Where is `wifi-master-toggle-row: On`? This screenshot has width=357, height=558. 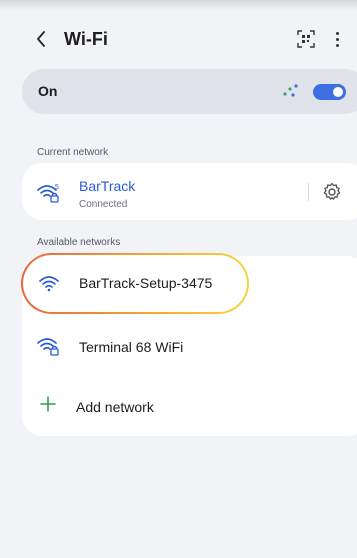 wifi-master-toggle-row: On is located at coordinates (189, 91).